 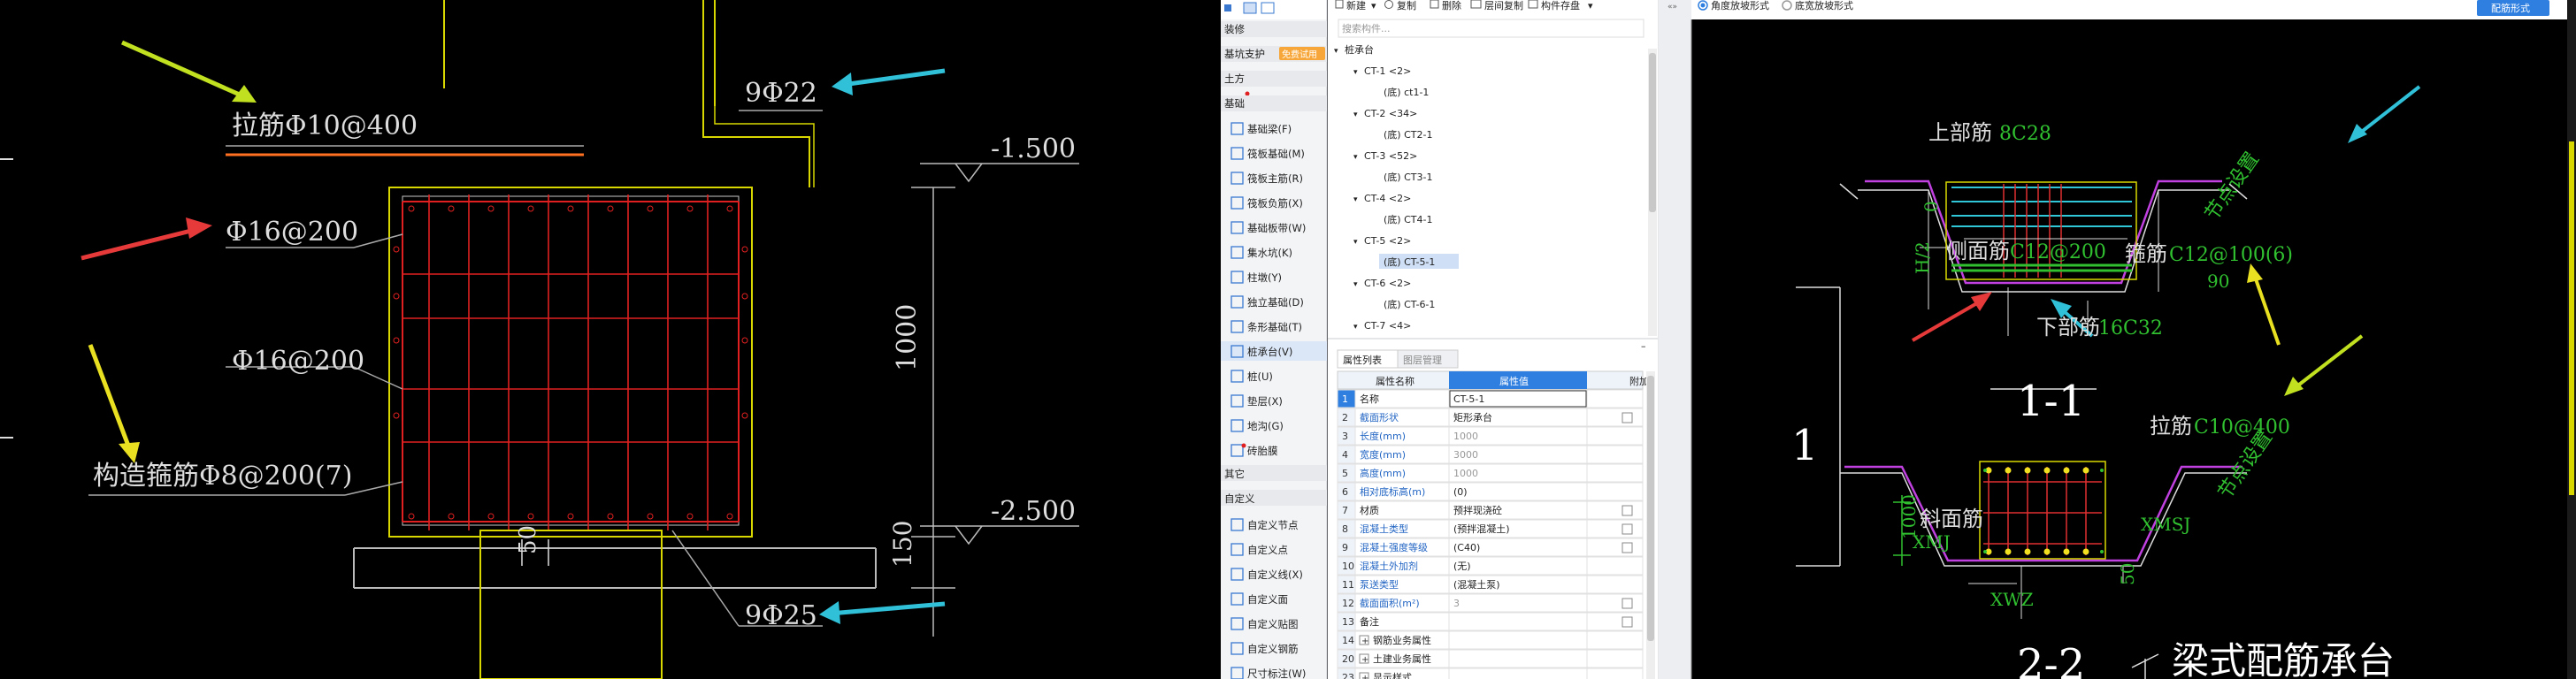 I want to click on prop-value: 3000, so click(x=1465, y=455).